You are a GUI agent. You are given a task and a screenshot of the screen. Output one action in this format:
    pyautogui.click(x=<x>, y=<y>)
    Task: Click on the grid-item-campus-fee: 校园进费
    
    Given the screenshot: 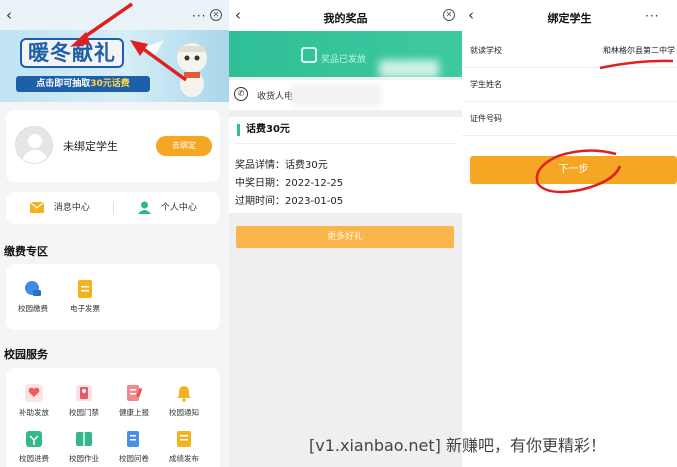 What is the action you would take?
    pyautogui.click(x=34, y=447)
    